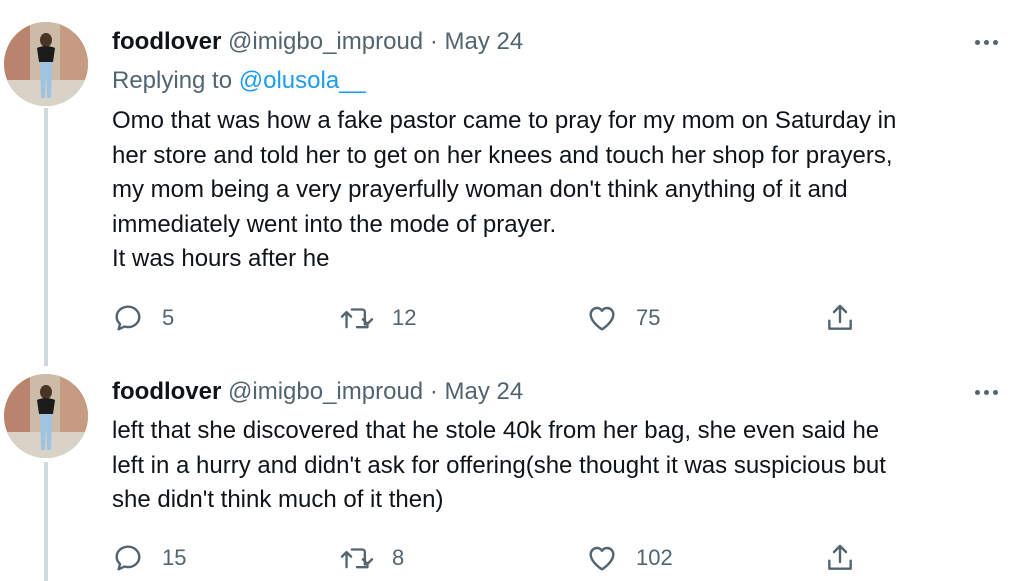 This screenshot has width=1024, height=581. I want to click on replying-to: Replying to @olusola__, so click(239, 81).